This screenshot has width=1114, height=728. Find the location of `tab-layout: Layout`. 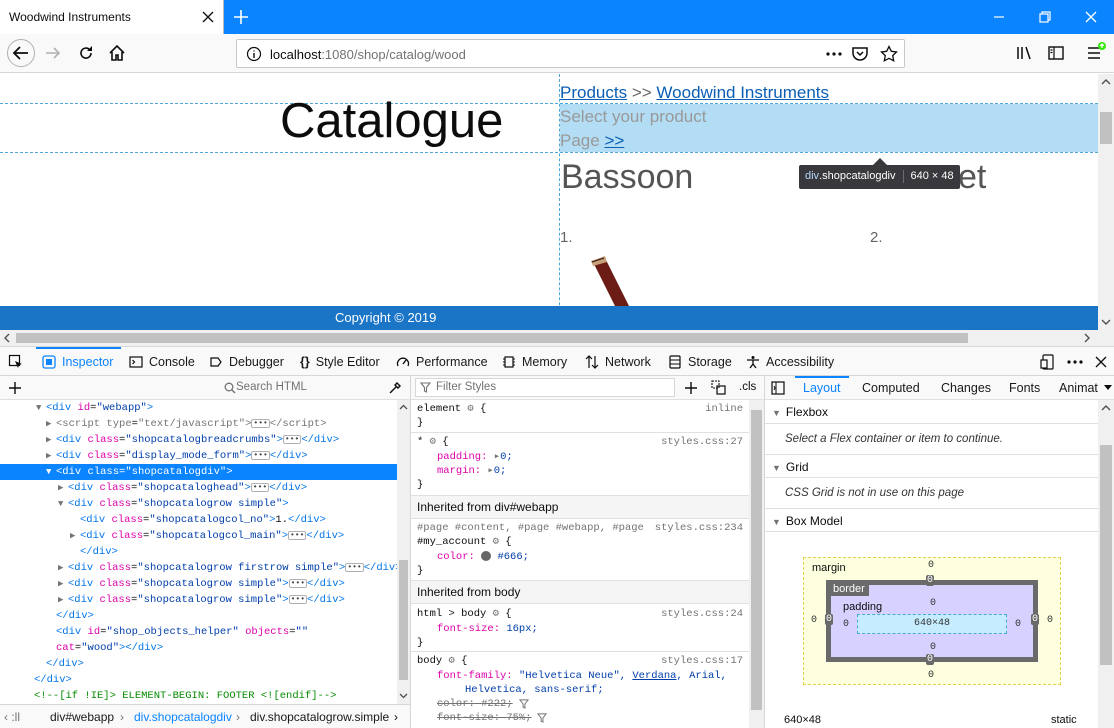

tab-layout: Layout is located at coordinates (822, 388).